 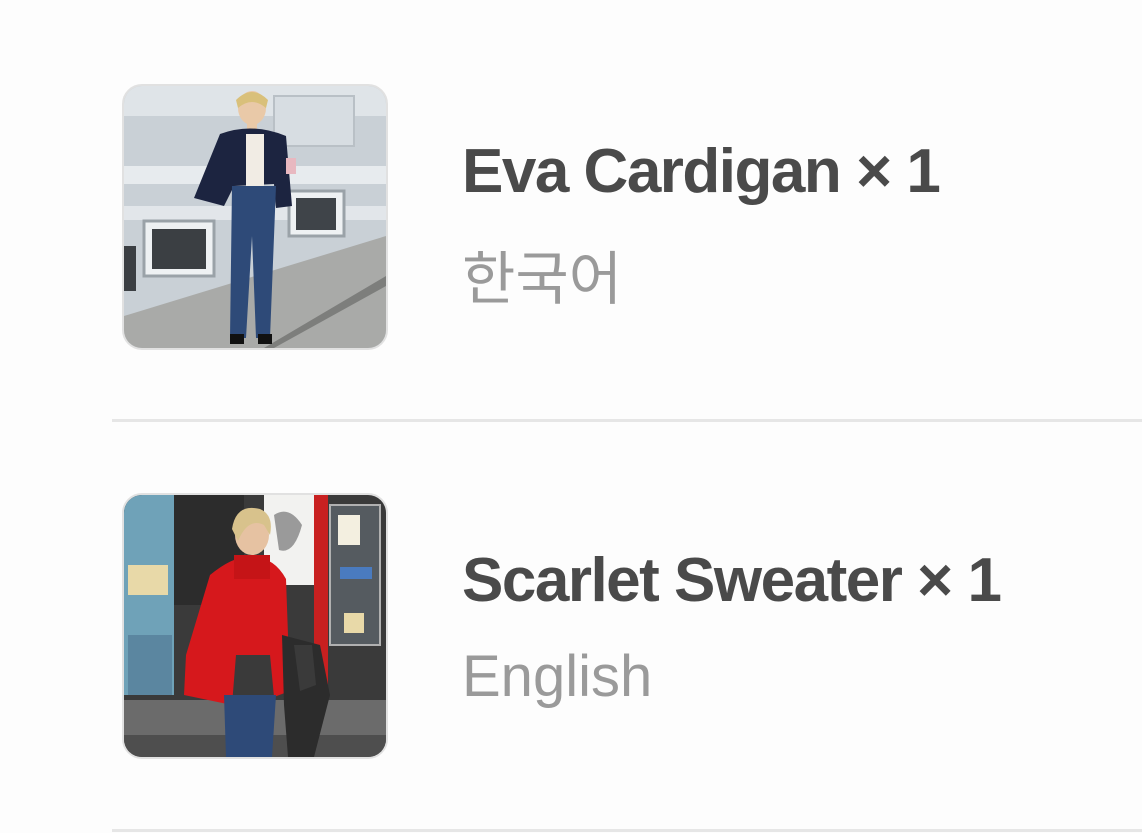 What do you see at coordinates (627, 830) in the screenshot?
I see `divider` at bounding box center [627, 830].